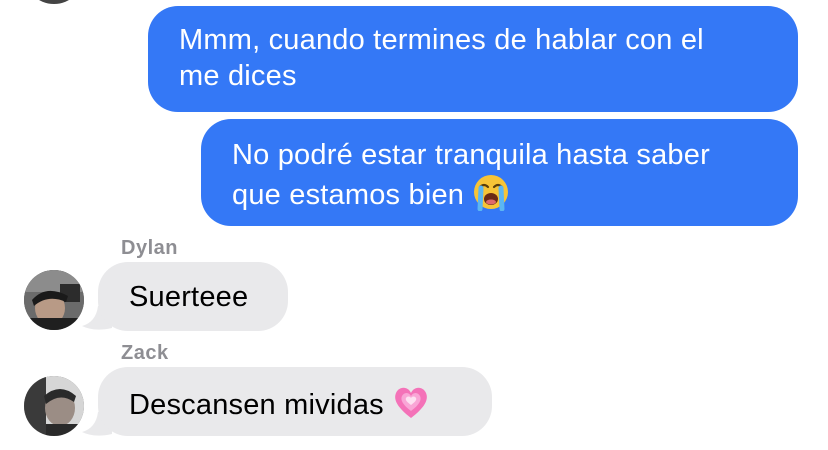 The width and height of the screenshot is (828, 450). Describe the element at coordinates (149, 248) in the screenshot. I see `sender-name: Dylan` at that location.